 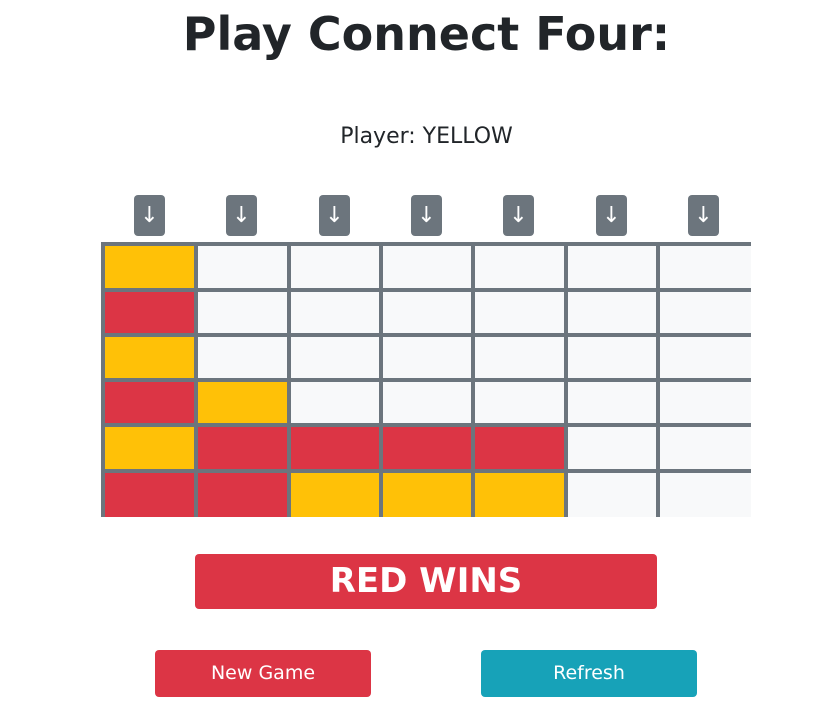 What do you see at coordinates (335, 267) in the screenshot?
I see `board-cell-r1-c3` at bounding box center [335, 267].